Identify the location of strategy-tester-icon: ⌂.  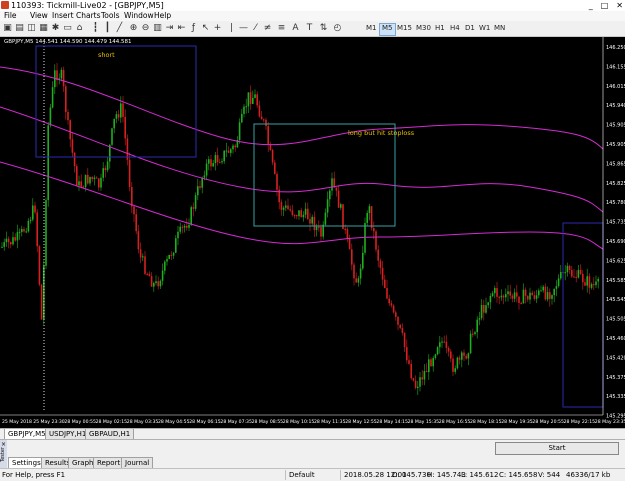
(79, 28).